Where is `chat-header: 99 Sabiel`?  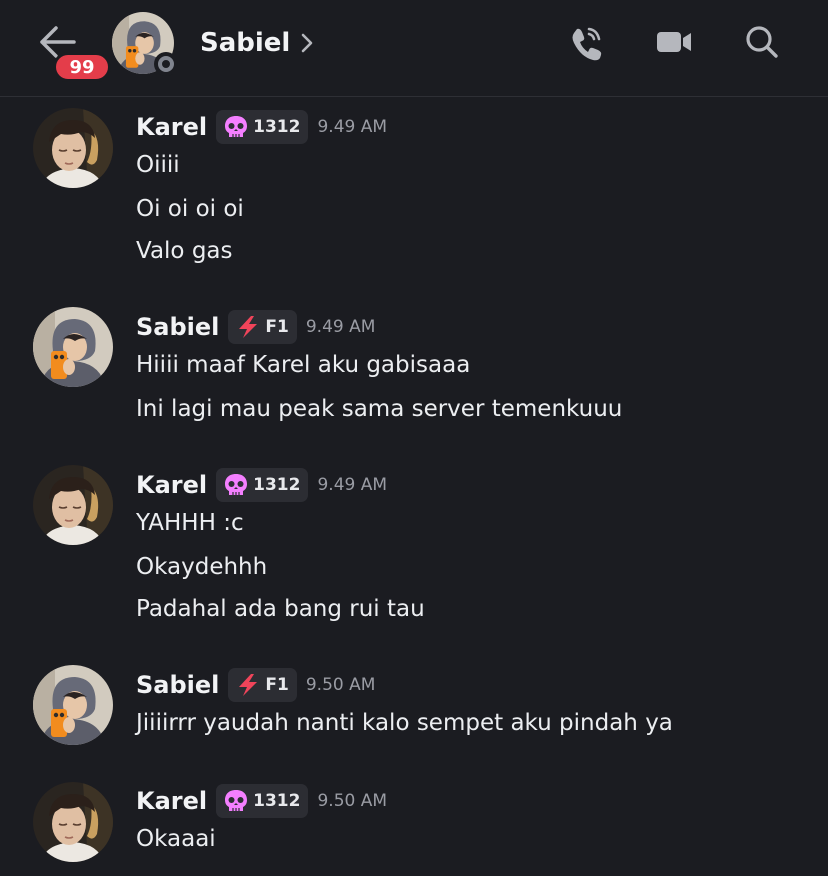 chat-header: 99 Sabiel is located at coordinates (414, 48).